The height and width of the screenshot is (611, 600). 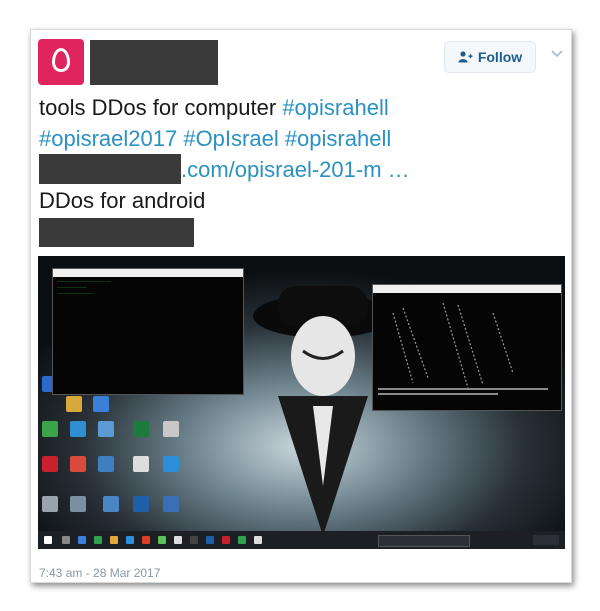 What do you see at coordinates (301, 540) in the screenshot?
I see `windows-taskbar` at bounding box center [301, 540].